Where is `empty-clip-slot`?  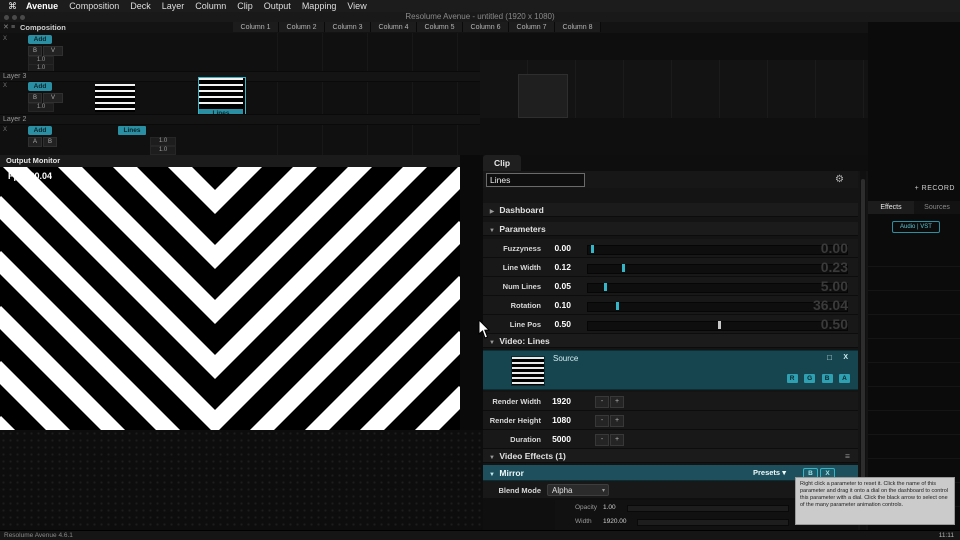 empty-clip-slot is located at coordinates (543, 96).